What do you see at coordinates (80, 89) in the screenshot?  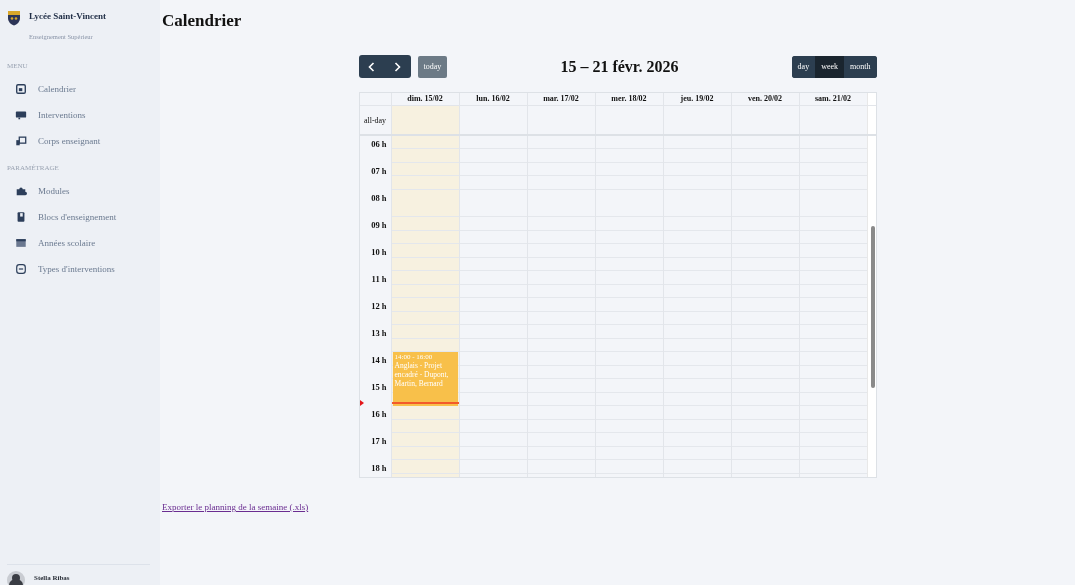 I see `sidebar-item: Calendrier` at bounding box center [80, 89].